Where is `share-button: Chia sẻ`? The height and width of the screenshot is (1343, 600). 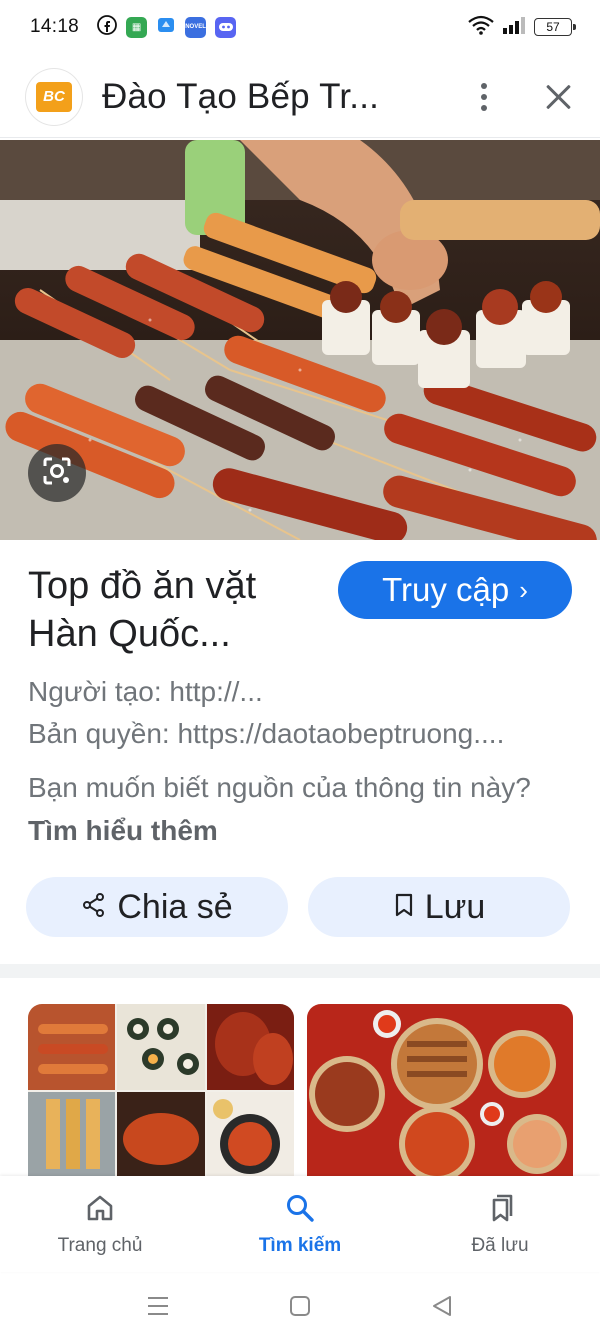 share-button: Chia sẻ is located at coordinates (157, 907).